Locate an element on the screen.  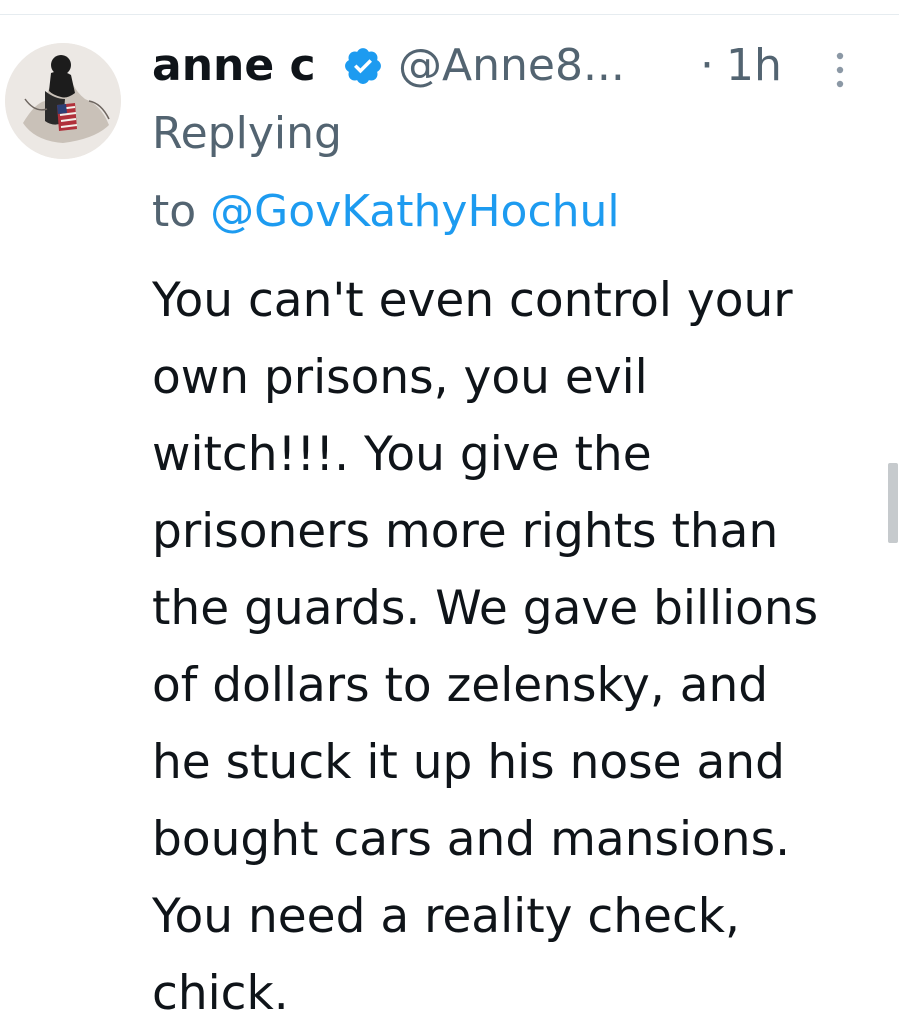
avatar-image is located at coordinates (63, 101).